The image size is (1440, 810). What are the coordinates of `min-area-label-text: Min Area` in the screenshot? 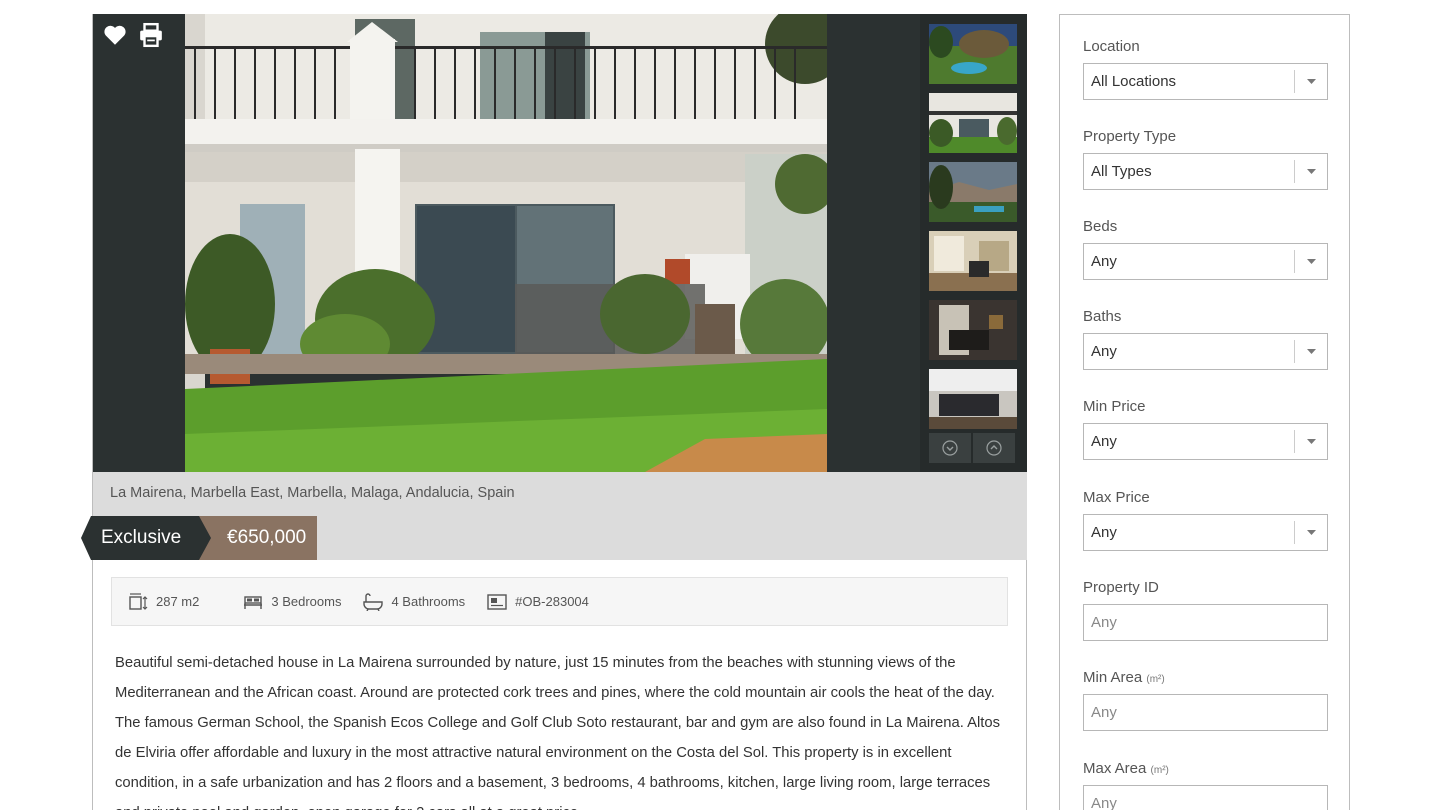 It's located at (1113, 677).